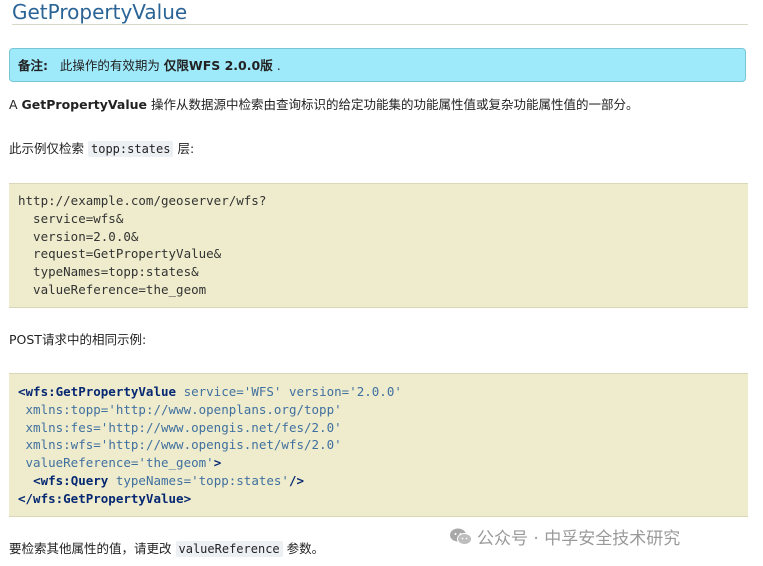 This screenshot has width=763, height=566. Describe the element at coordinates (229, 549) in the screenshot. I see `footer-code: valueReference` at that location.